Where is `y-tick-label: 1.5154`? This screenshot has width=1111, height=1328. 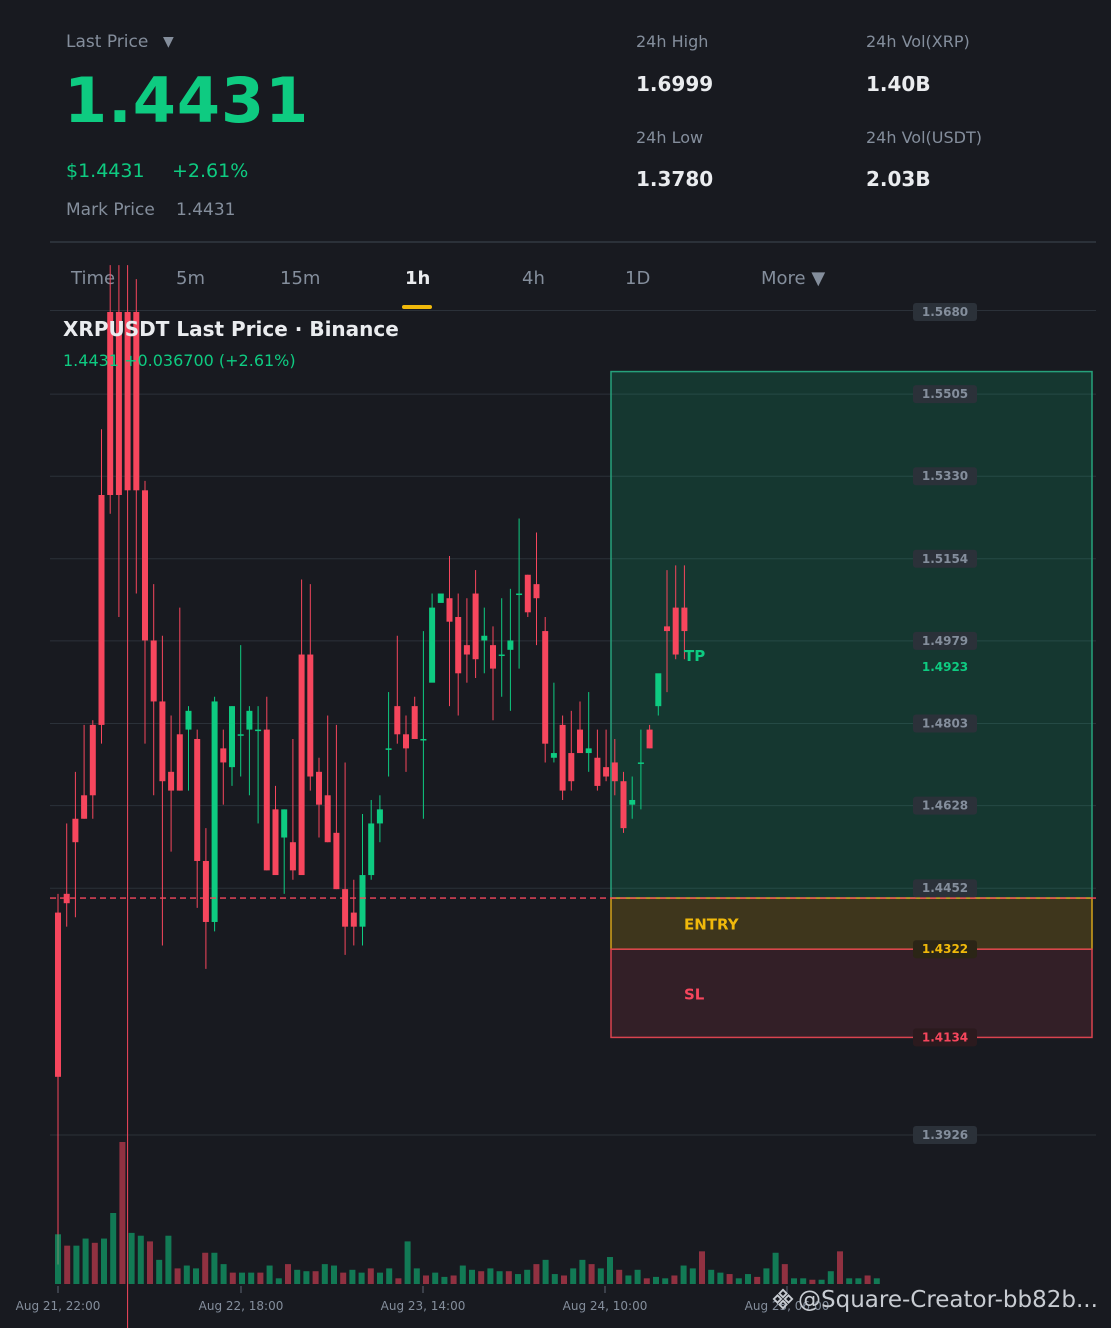
y-tick-label: 1.5154 is located at coordinates (945, 559).